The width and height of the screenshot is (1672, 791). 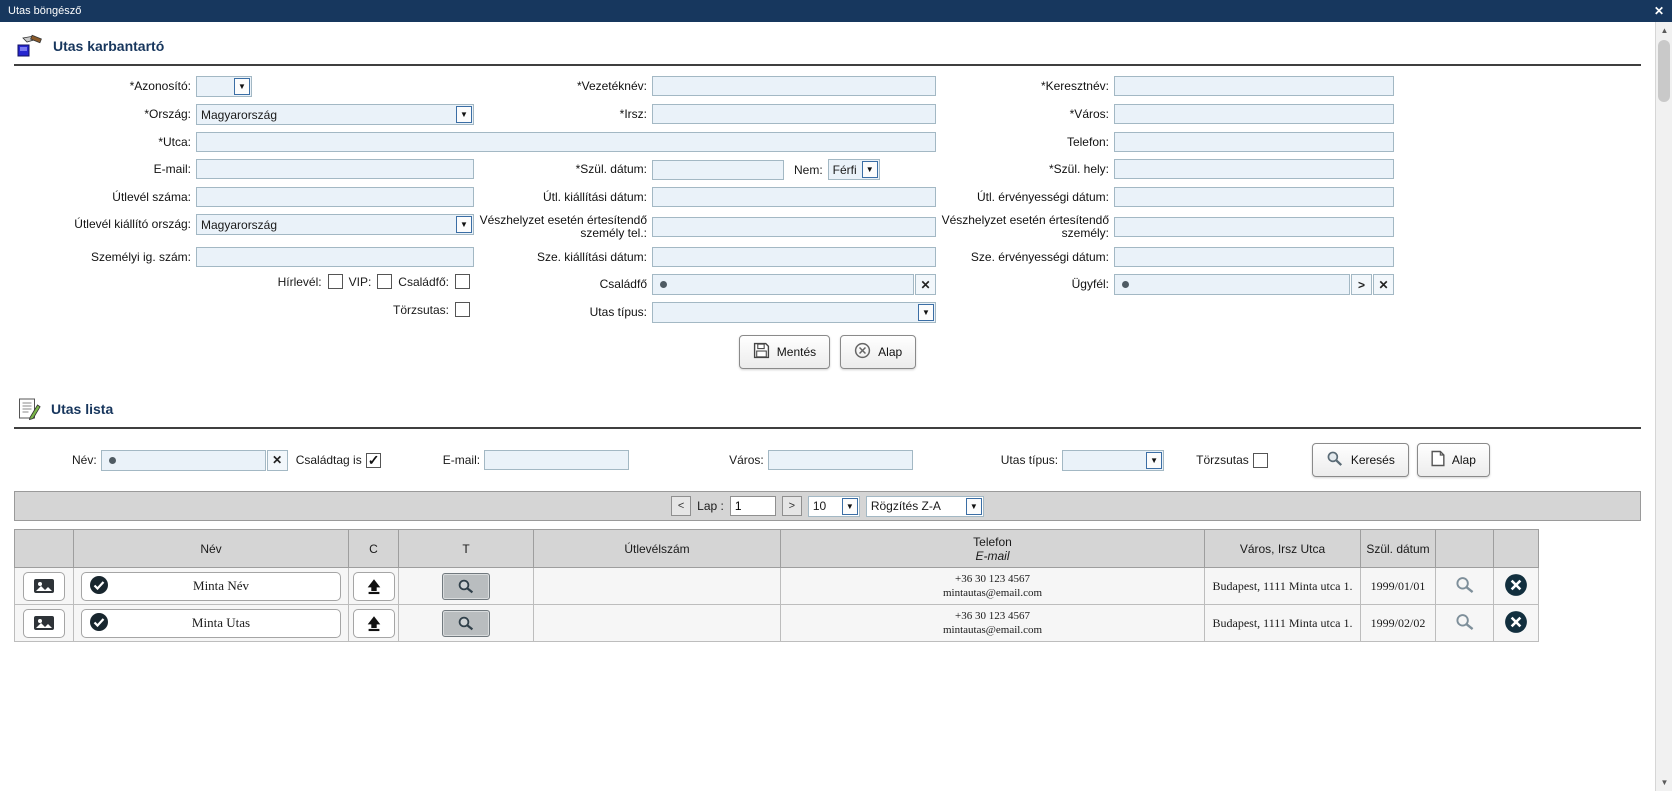 I want to click on szul-datum-input, so click(x=718, y=169).